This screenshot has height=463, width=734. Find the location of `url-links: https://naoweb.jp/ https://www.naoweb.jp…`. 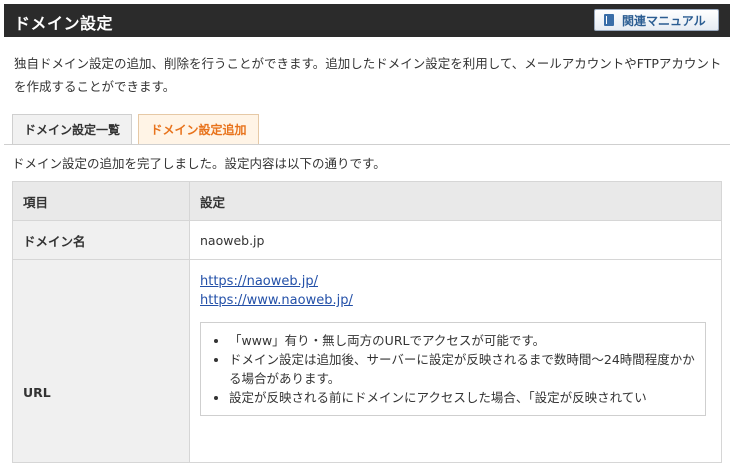

url-links: https://naoweb.jp/ https://www.naoweb.jp… is located at coordinates (455, 285).